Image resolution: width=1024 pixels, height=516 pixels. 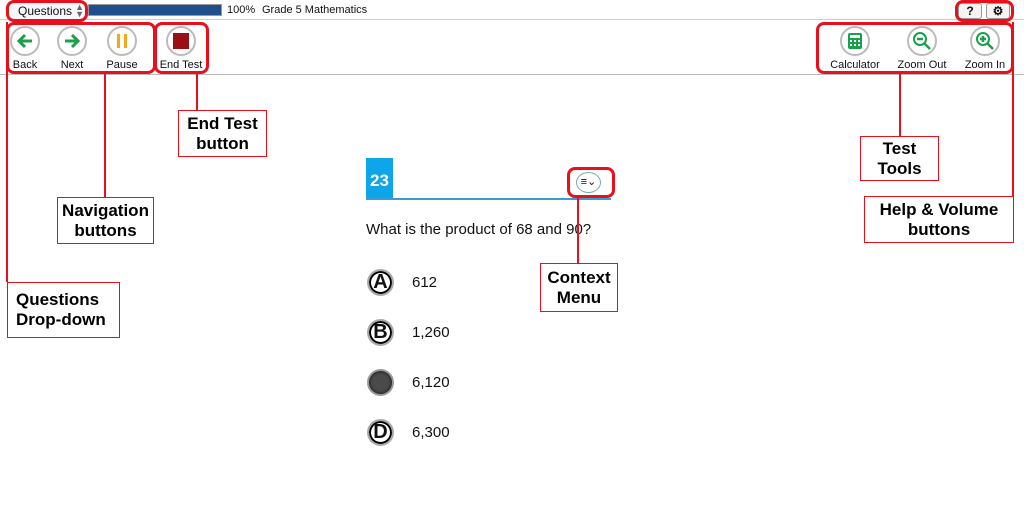 What do you see at coordinates (380, 282) in the screenshot?
I see `radio-bubble: A` at bounding box center [380, 282].